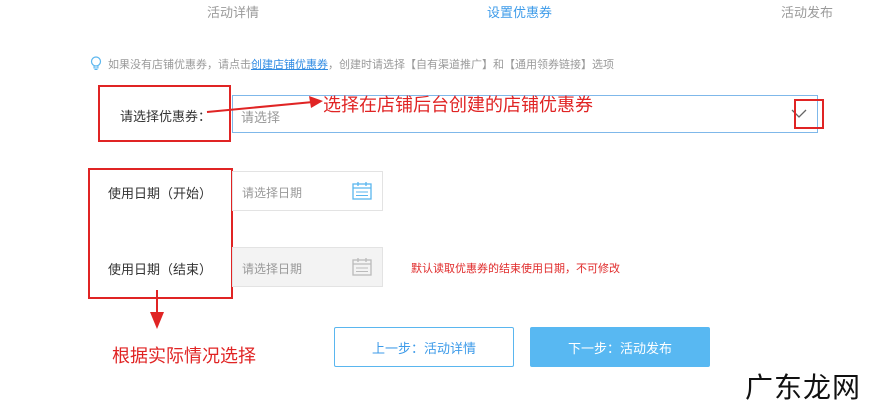 This screenshot has width=879, height=415. What do you see at coordinates (179, 64) in the screenshot?
I see `tip-text-before: 如果没有店铺优惠券，请点击` at bounding box center [179, 64].